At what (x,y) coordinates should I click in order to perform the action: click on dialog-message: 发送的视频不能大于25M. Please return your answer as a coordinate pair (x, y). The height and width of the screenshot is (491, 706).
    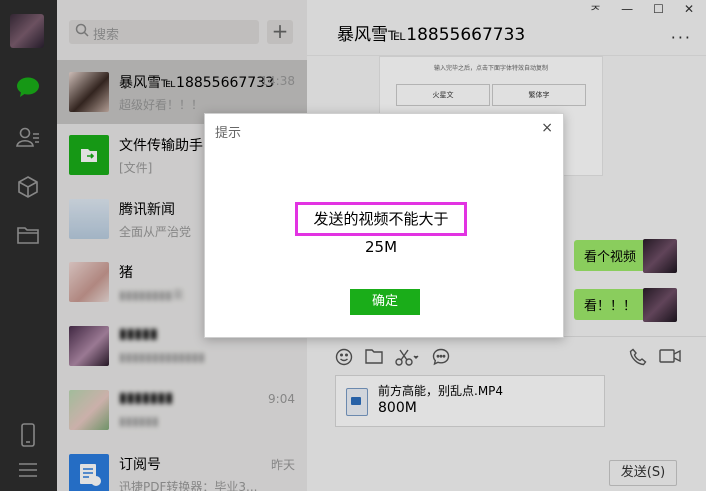
    Looking at the image, I should click on (381, 229).